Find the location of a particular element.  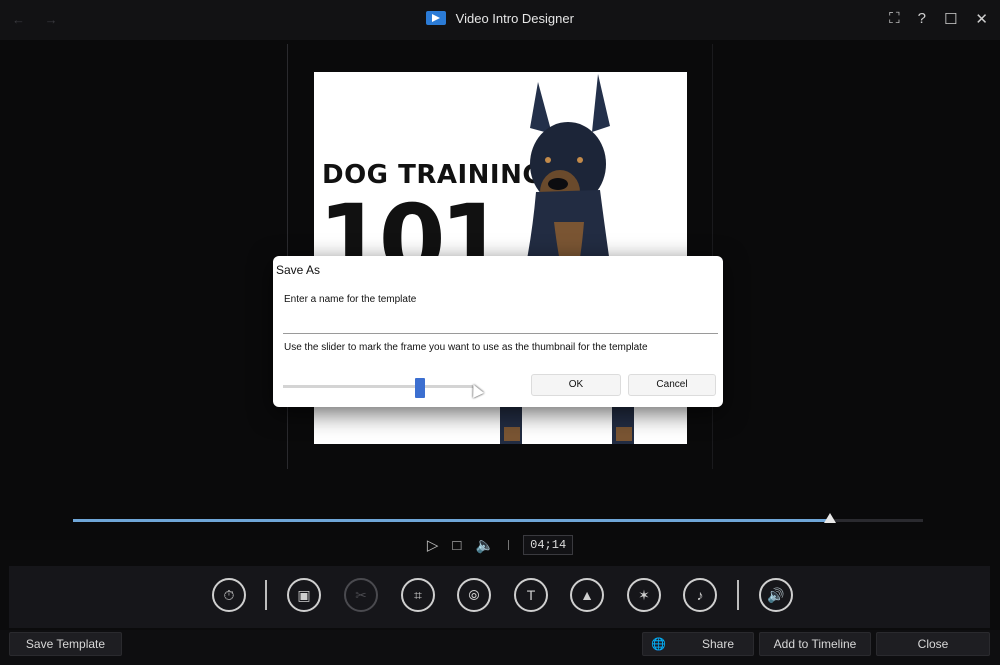

save-template-button: Save Template is located at coordinates (65, 644).